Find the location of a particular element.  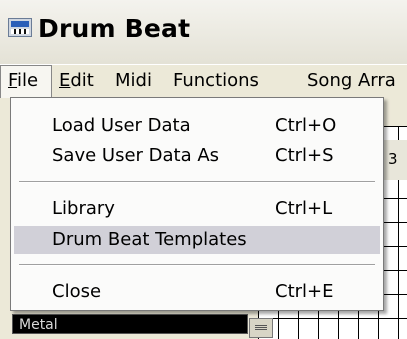

menu-midi: Midi is located at coordinates (133, 82).